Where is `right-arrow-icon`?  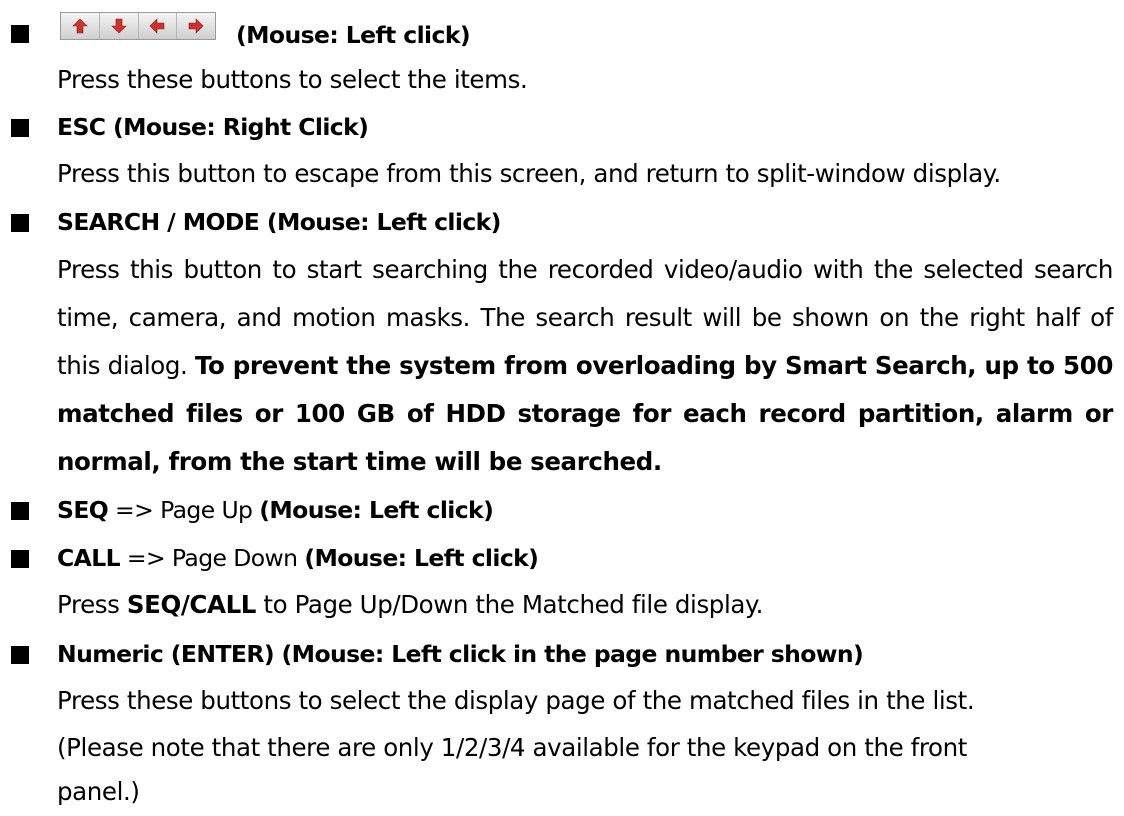
right-arrow-icon is located at coordinates (196, 26).